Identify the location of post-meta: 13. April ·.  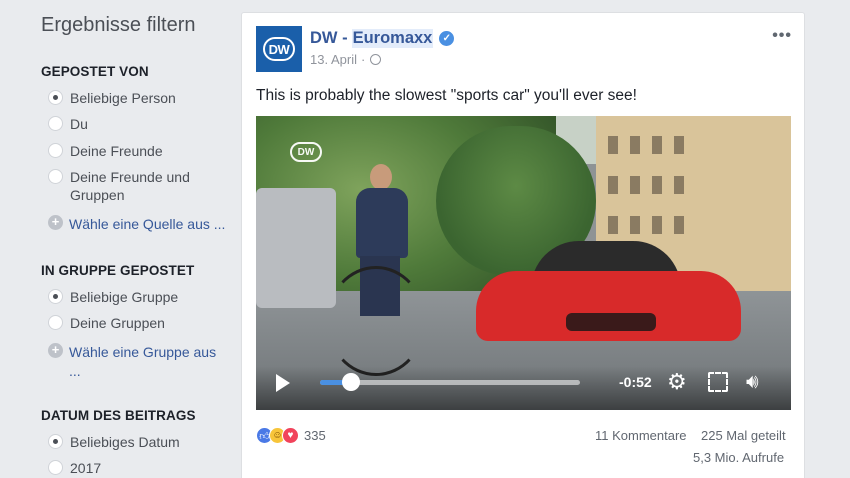
(346, 59).